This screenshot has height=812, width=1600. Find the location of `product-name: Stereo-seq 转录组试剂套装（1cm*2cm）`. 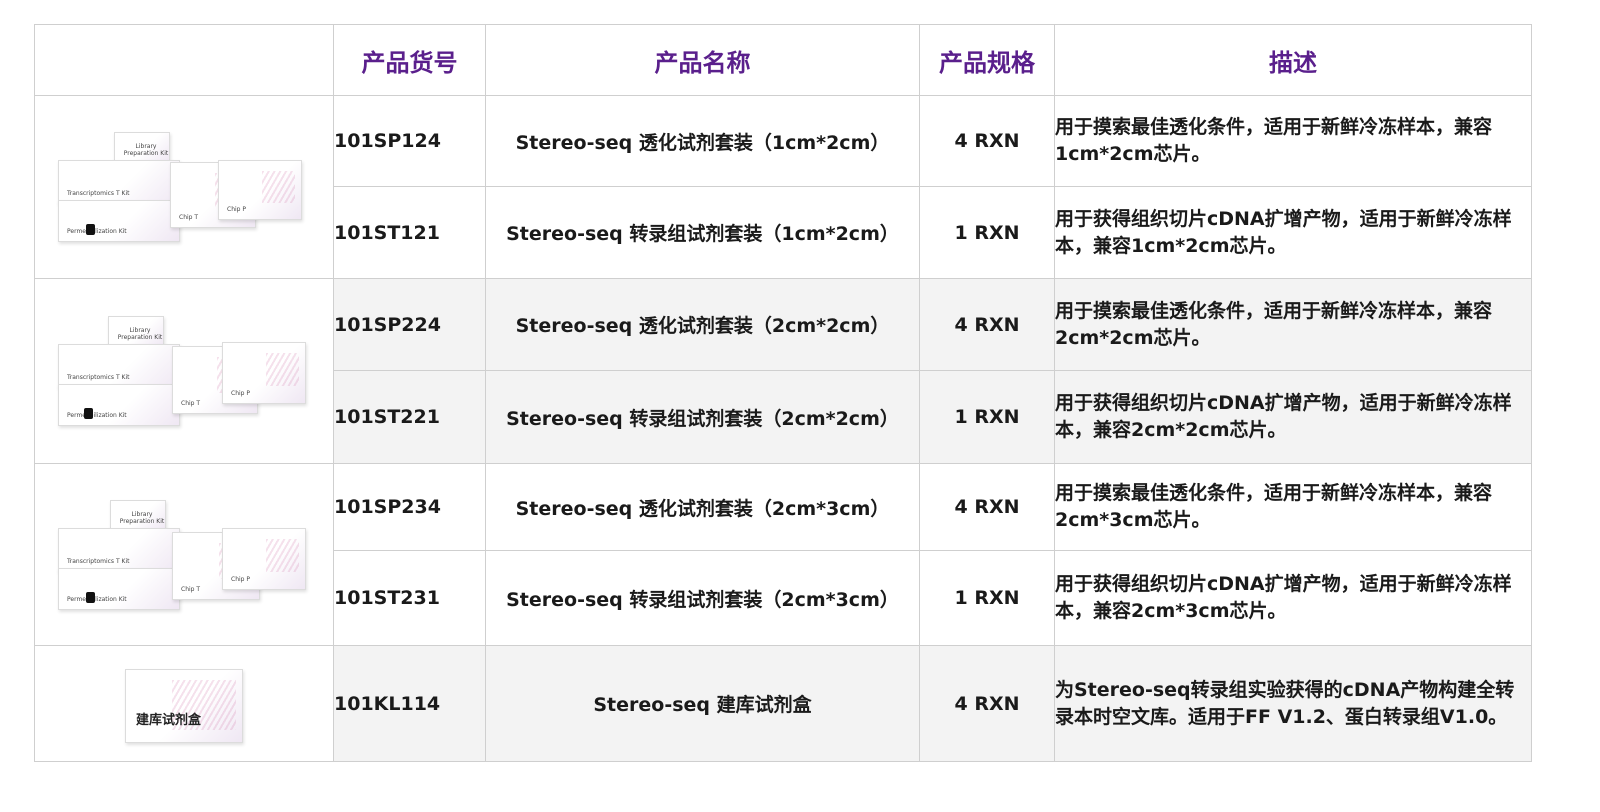

product-name: Stereo-seq 转录组试剂套装（1cm*2cm） is located at coordinates (702, 232).